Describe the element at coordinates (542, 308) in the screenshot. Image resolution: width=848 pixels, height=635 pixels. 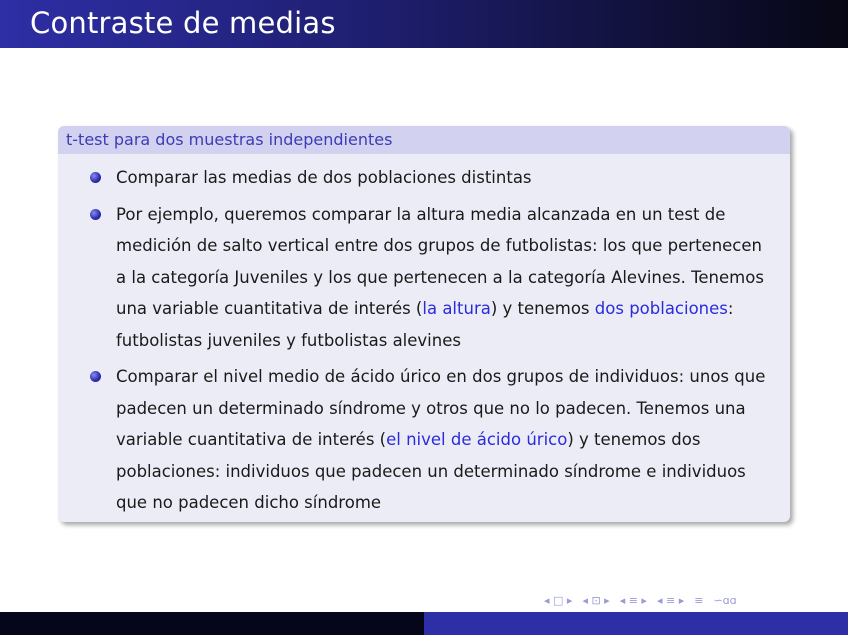
I see `item-text-middle: ) y tenemos` at that location.